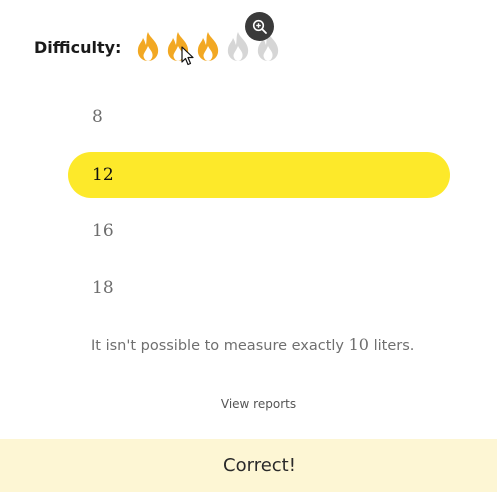 Image resolution: width=497 pixels, height=492 pixels. I want to click on zoom-button, so click(259, 26).